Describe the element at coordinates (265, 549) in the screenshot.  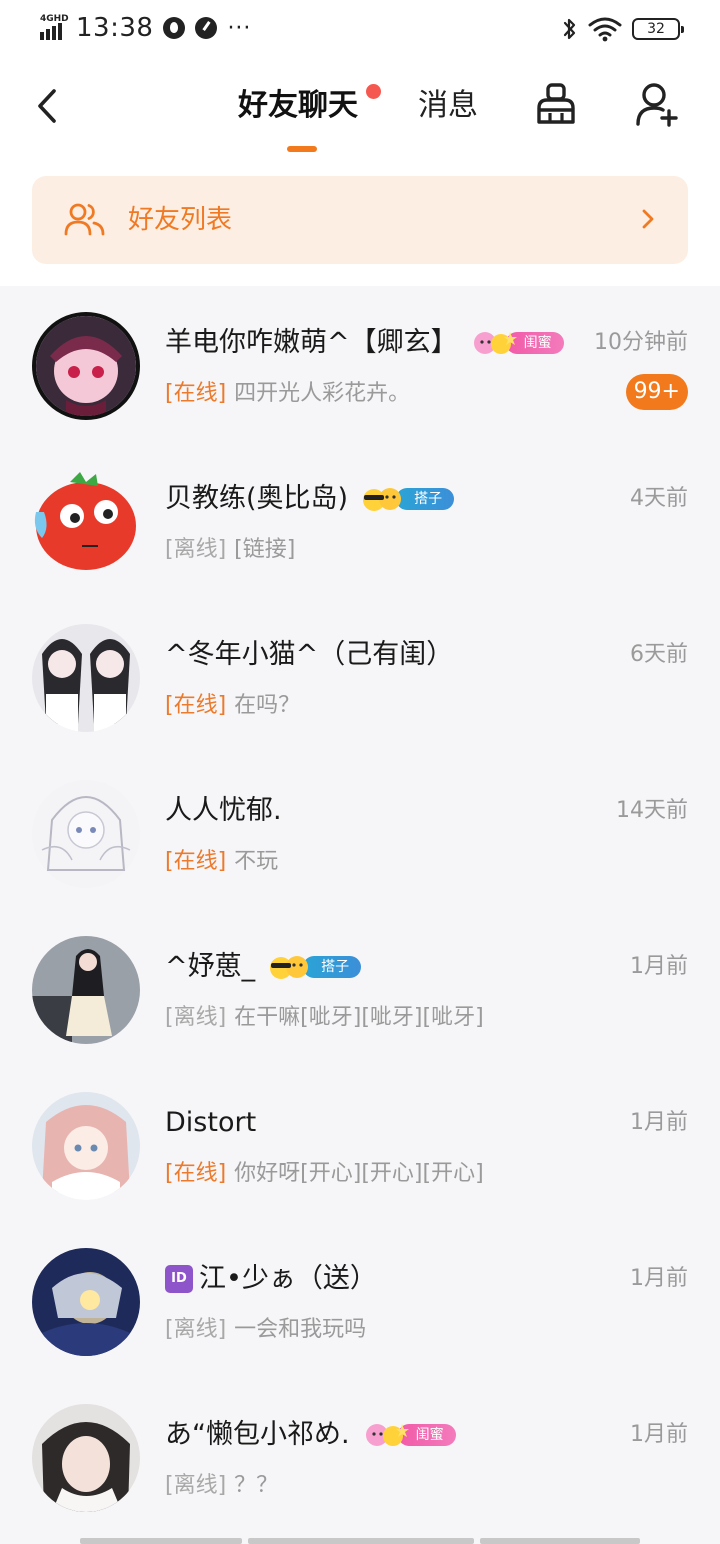
I see `message-preview: [链接]` at that location.